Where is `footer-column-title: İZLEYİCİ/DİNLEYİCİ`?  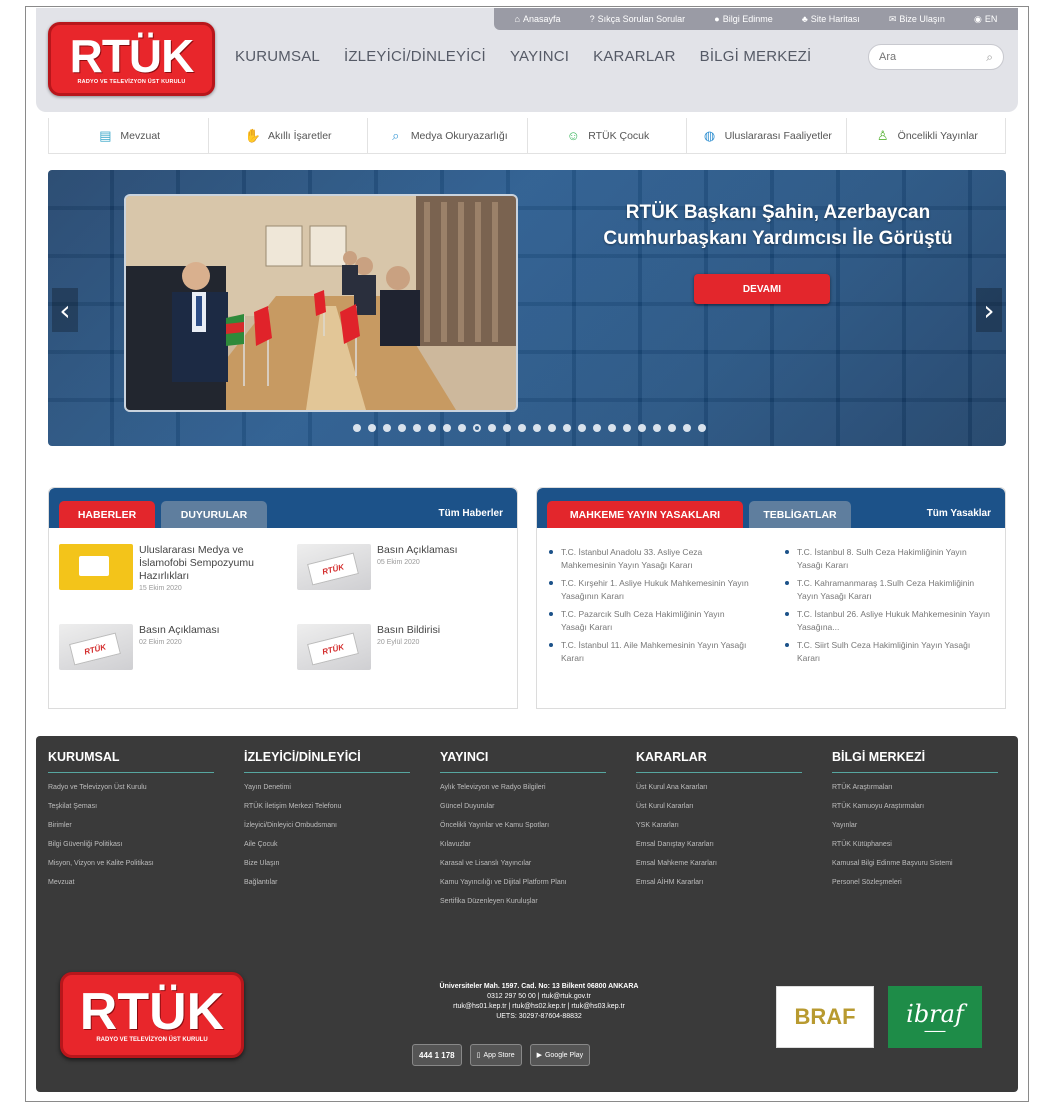
footer-column-title: İZLEYİCİ/DİNLEYİCİ is located at coordinates (327, 761).